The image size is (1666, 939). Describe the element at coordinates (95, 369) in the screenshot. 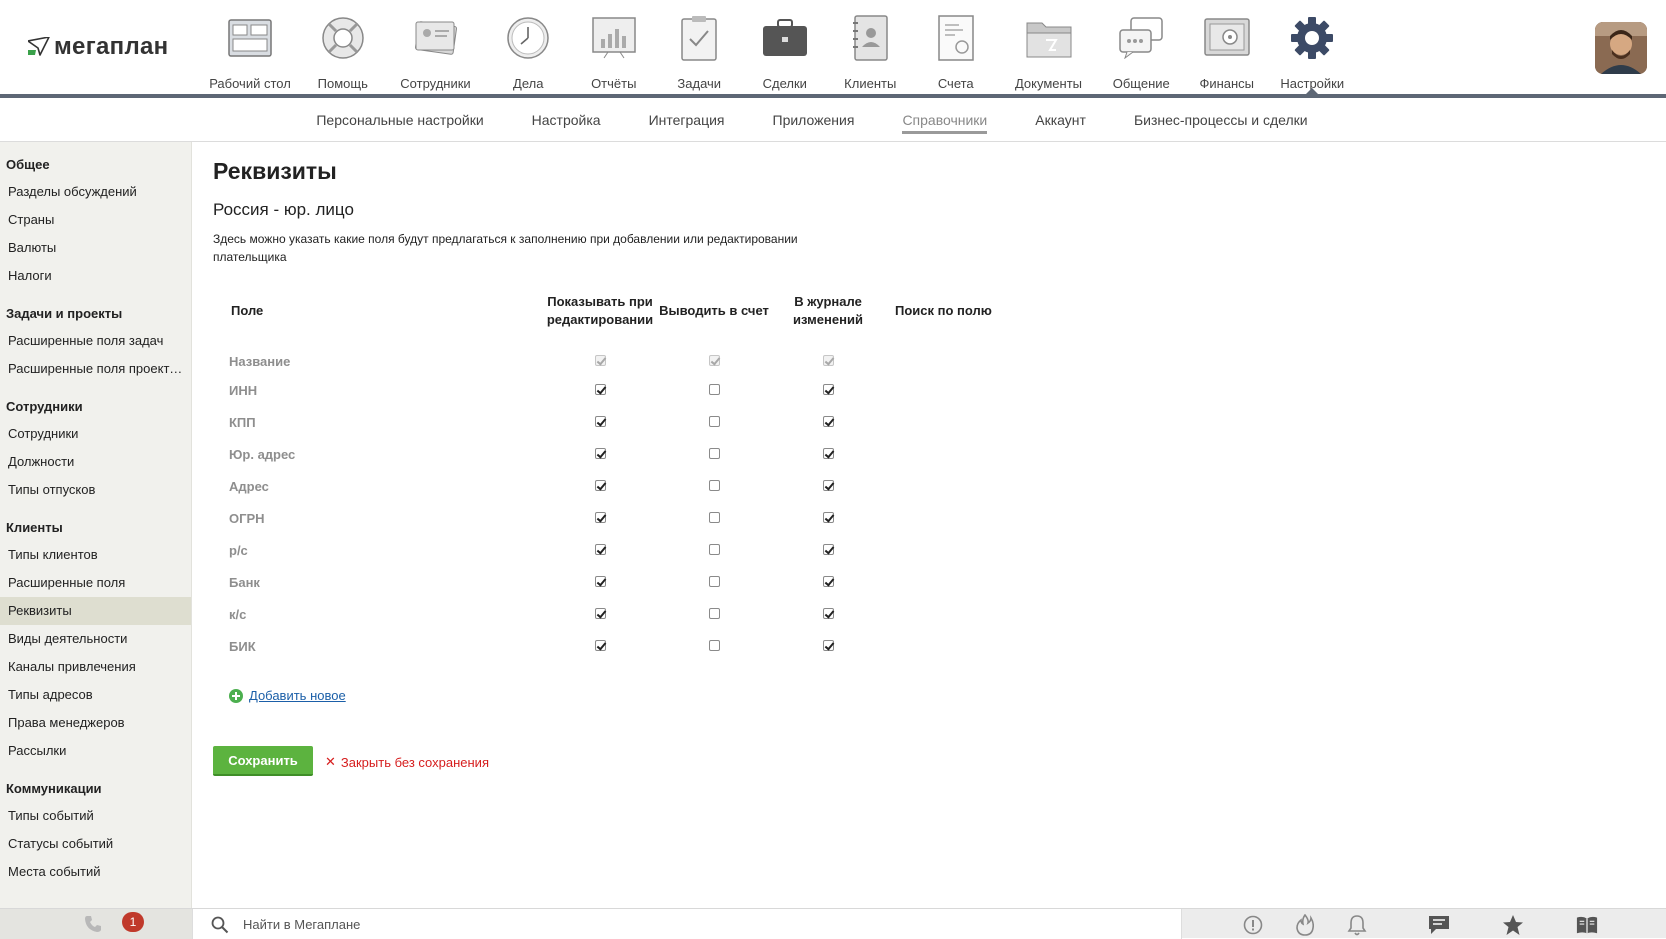

I see `sidebar-item-project-extended-fields: Расширенные поля проектов` at that location.